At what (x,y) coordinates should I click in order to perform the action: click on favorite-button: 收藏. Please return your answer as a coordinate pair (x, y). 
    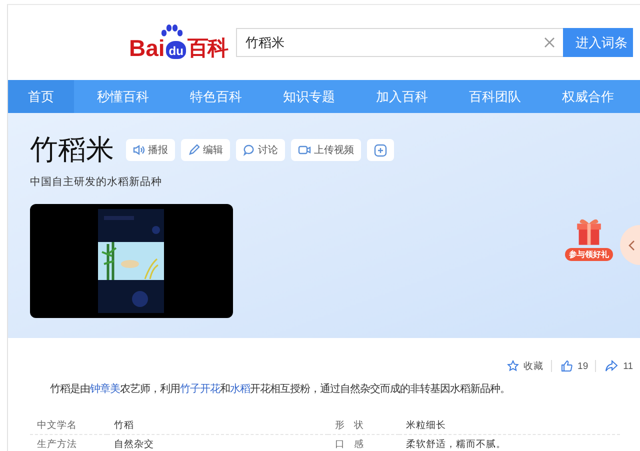
    Looking at the image, I should click on (524, 366).